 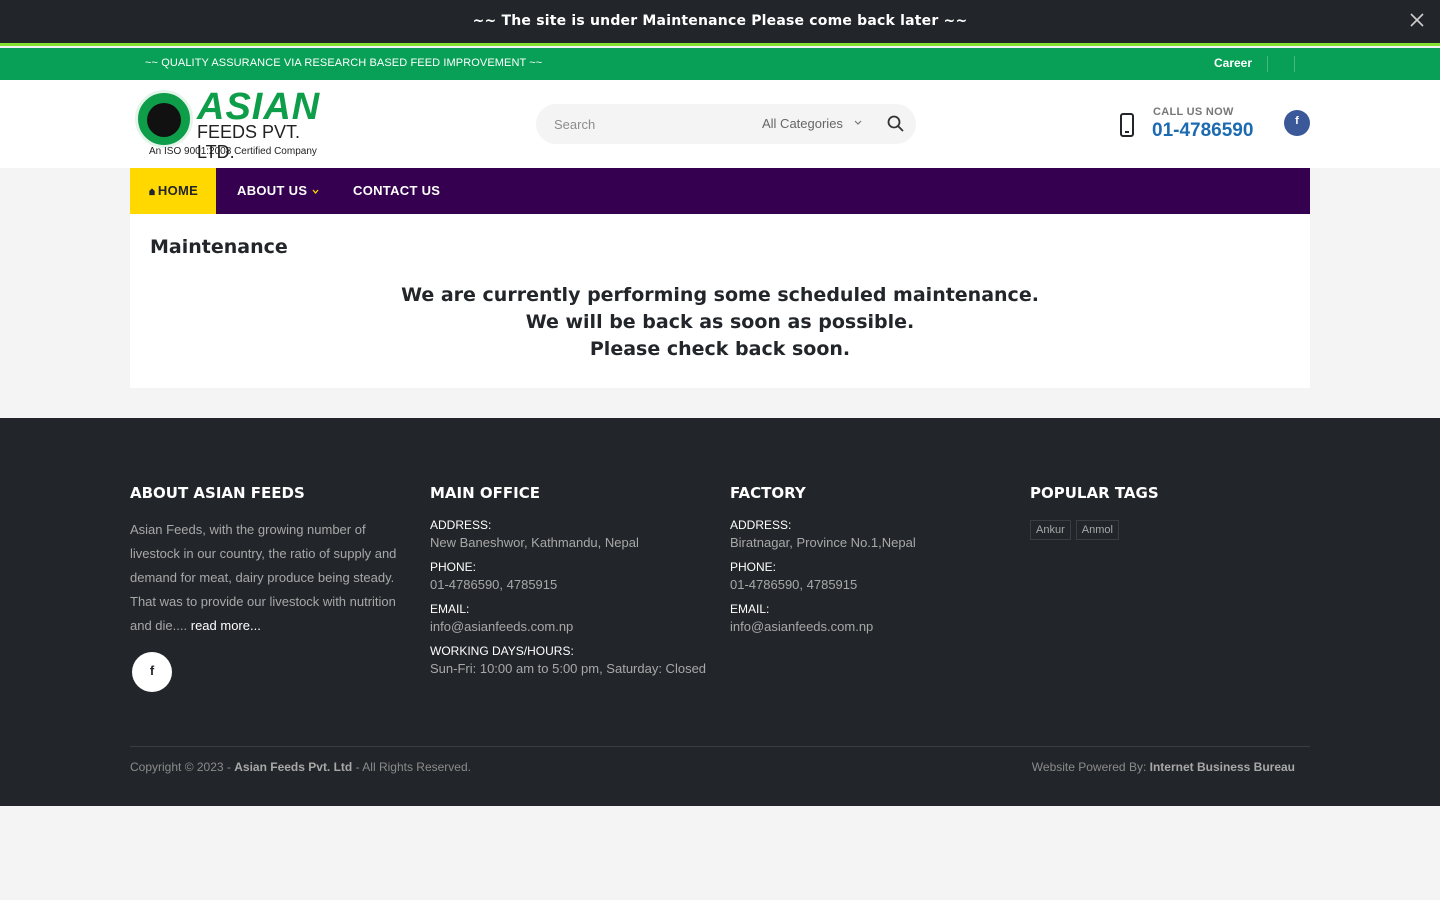 I want to click on main-office-email-label: EMAIL:, so click(x=450, y=609).